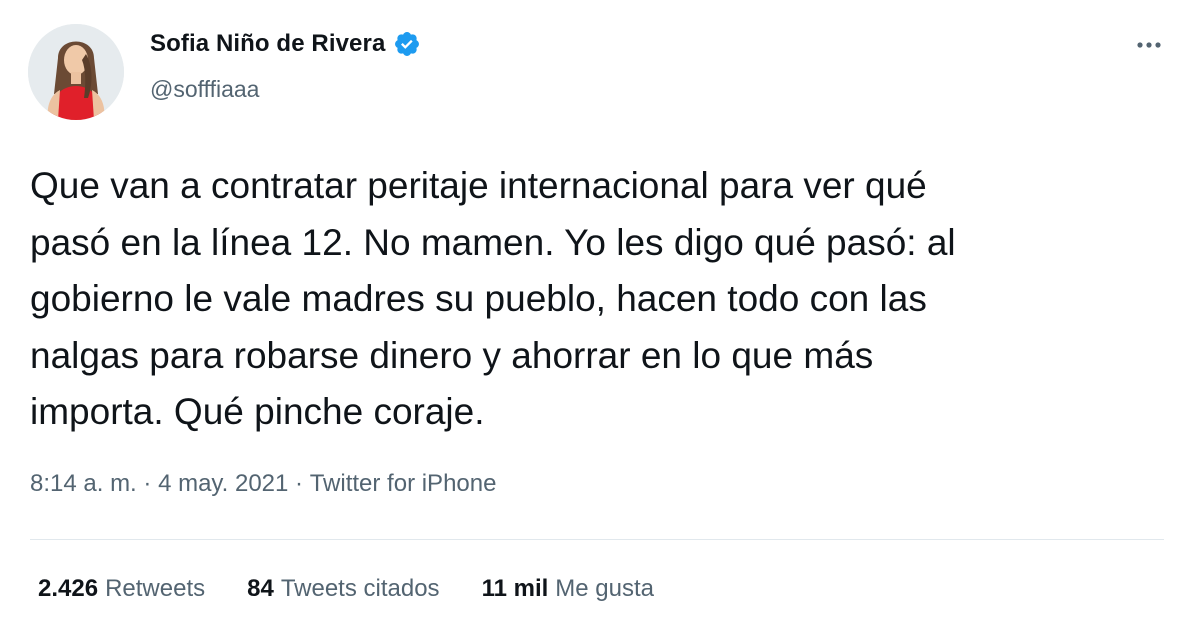 The width and height of the screenshot is (1200, 620). I want to click on quote-tweets-count: 84, so click(260, 588).